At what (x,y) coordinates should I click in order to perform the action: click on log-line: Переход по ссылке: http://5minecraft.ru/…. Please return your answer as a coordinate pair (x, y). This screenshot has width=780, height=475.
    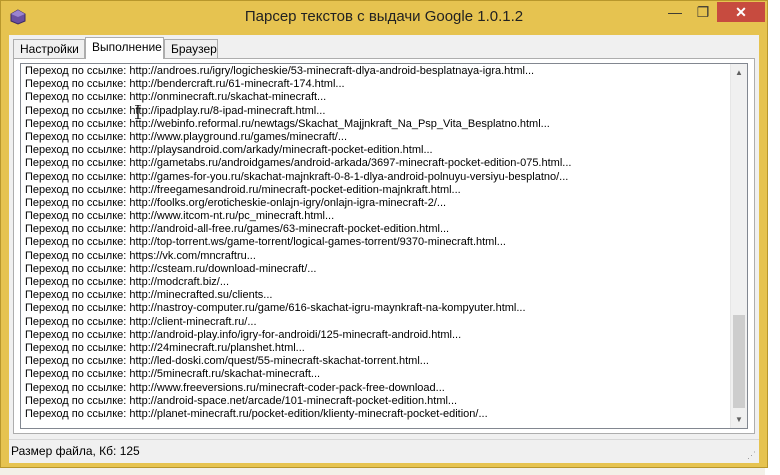
    Looking at the image, I should click on (173, 374).